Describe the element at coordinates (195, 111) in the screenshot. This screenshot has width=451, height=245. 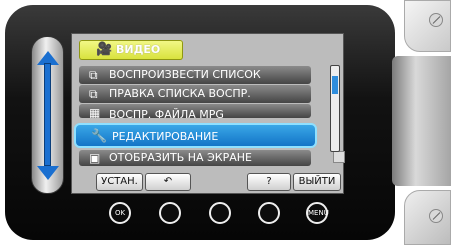
I see `menu-item: ▦ ВОСПР. ФАЙЛА MPG` at that location.